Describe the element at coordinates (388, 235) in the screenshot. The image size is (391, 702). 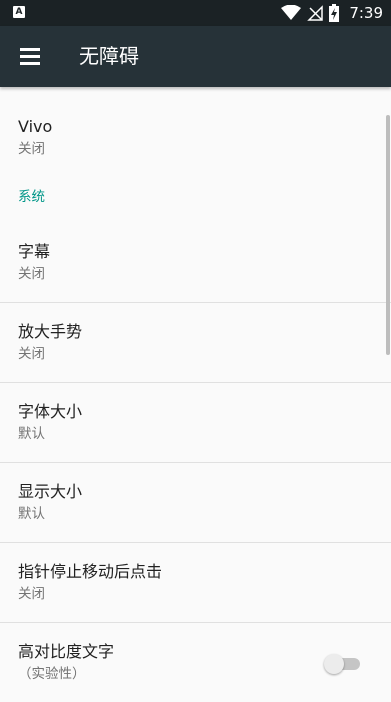
I see `scrollbar` at that location.